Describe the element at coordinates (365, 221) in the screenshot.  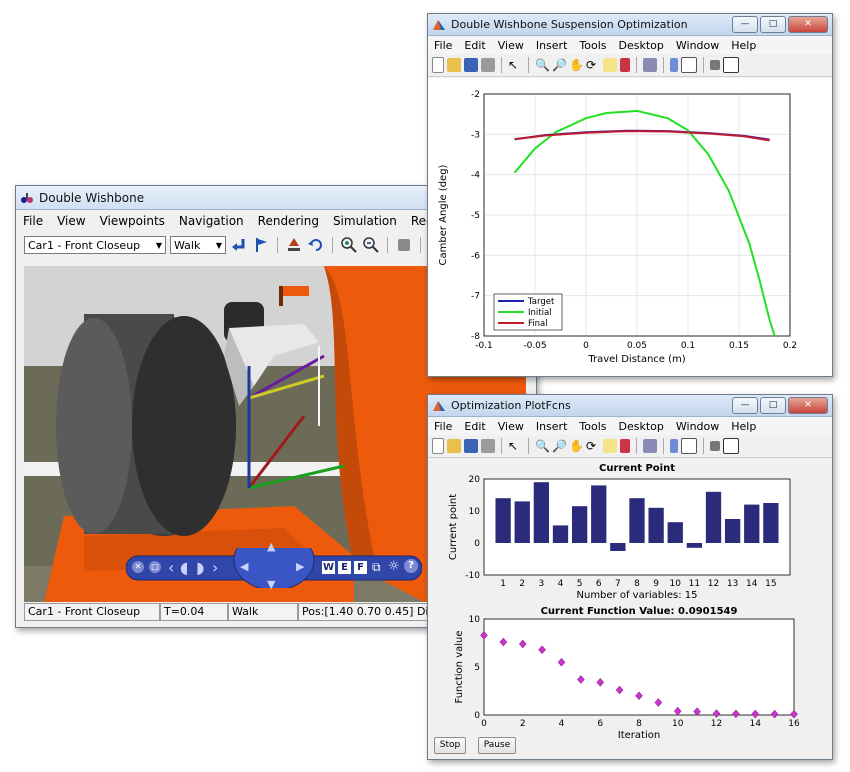
I see `menu-simulation: Simulation` at that location.